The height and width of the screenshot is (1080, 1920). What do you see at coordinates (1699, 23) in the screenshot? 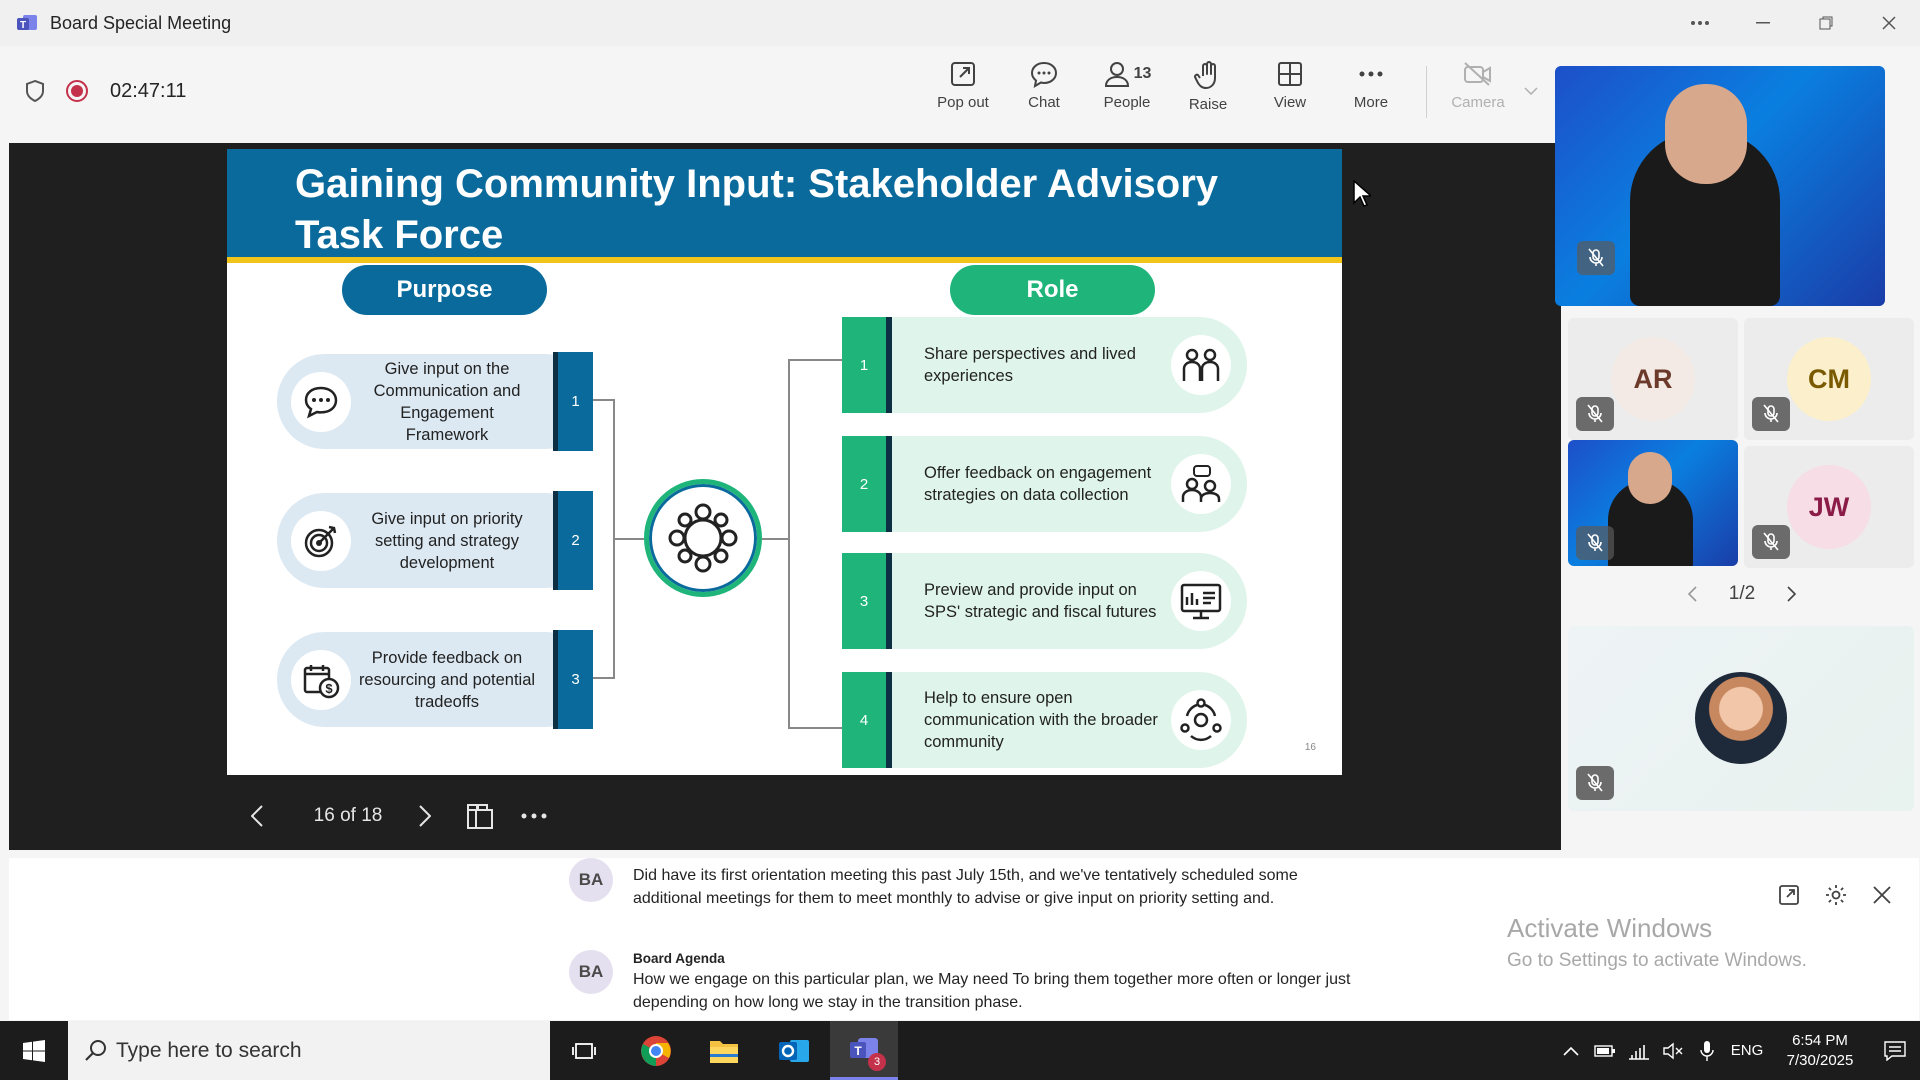
I see `window-more-icon` at bounding box center [1699, 23].